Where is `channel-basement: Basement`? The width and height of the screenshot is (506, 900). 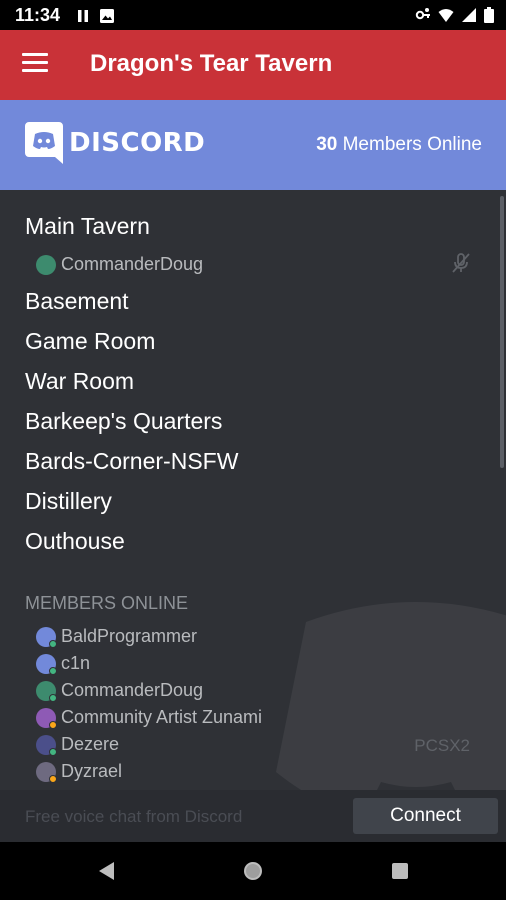
channel-basement: Basement is located at coordinates (77, 301).